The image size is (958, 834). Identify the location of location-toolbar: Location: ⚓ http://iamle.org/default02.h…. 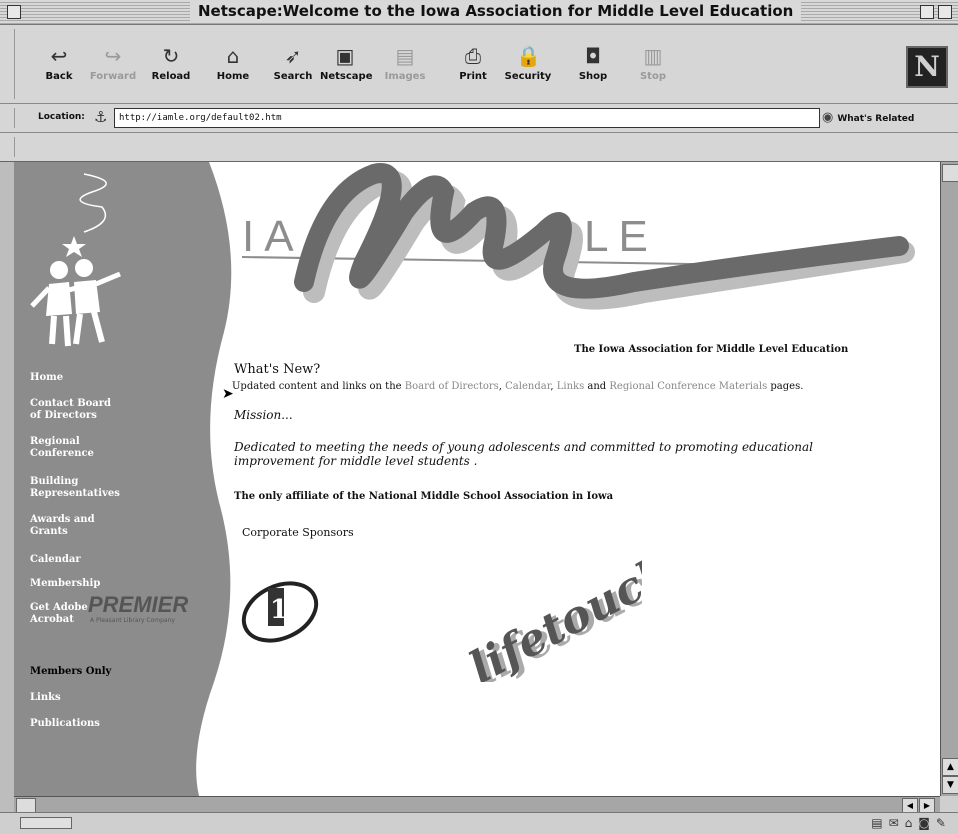
(479, 118).